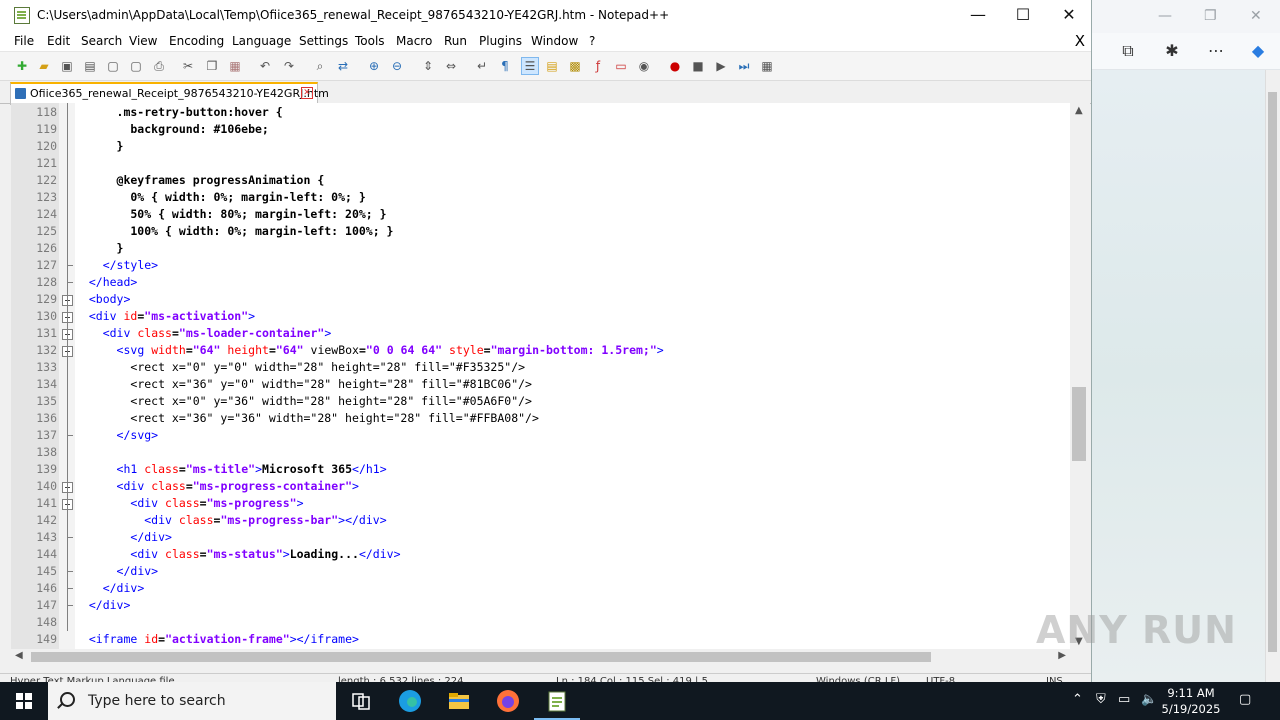 The width and height of the screenshot is (1280, 720). What do you see at coordinates (767, 66) in the screenshot?
I see `save-macro-icon: ▦` at bounding box center [767, 66].